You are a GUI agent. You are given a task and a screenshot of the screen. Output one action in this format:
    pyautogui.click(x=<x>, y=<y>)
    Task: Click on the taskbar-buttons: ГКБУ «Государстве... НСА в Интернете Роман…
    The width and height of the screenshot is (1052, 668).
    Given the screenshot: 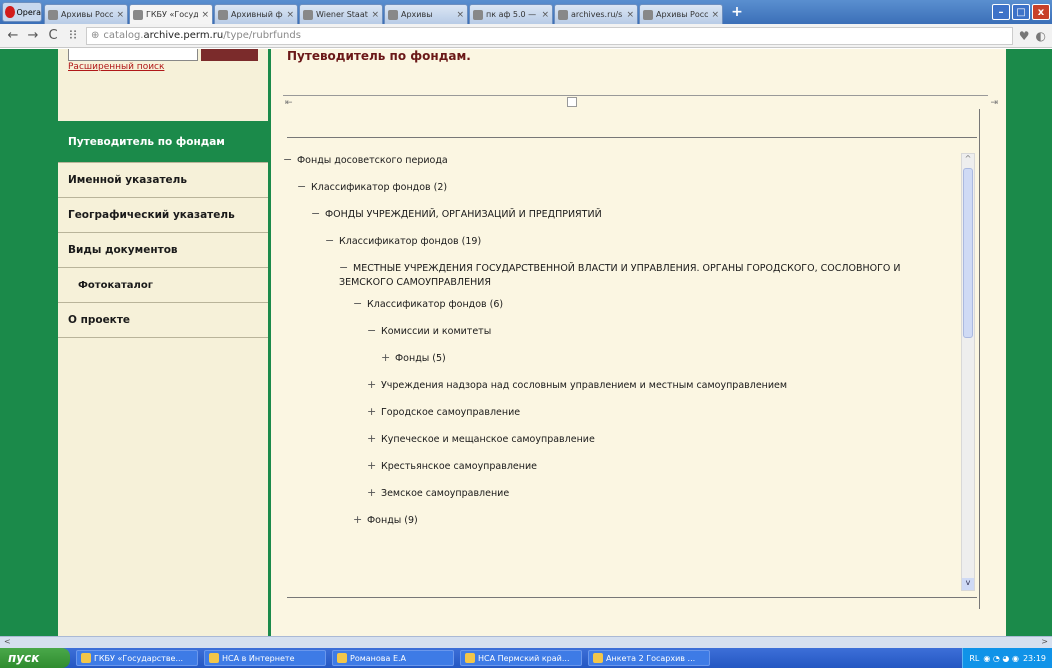 What is the action you would take?
    pyautogui.click(x=390, y=658)
    